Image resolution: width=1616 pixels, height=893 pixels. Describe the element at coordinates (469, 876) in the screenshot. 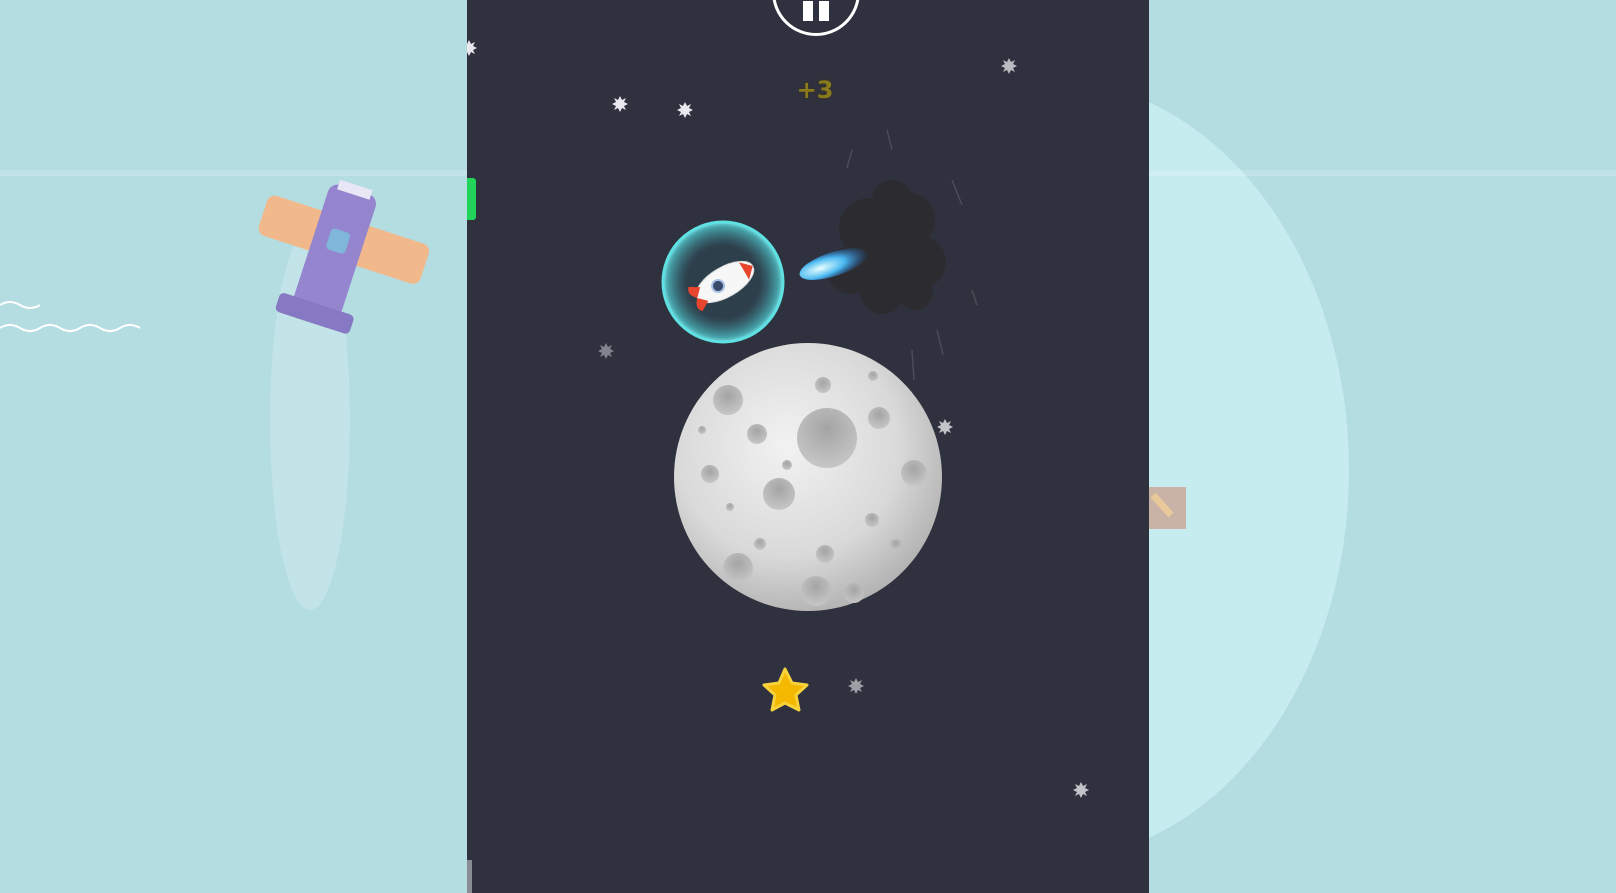

I see `scrollbar` at that location.